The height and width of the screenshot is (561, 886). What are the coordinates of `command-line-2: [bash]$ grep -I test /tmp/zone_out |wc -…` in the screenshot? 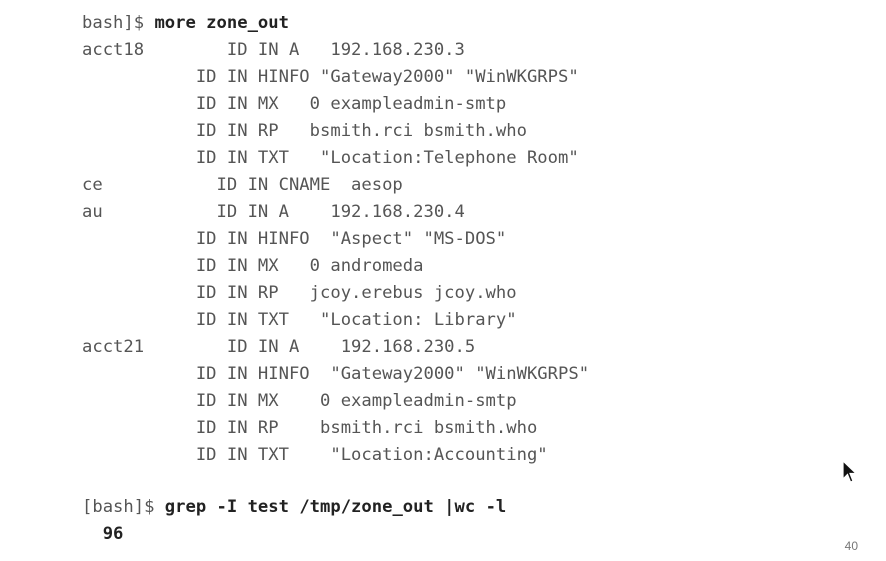 It's located at (294, 507).